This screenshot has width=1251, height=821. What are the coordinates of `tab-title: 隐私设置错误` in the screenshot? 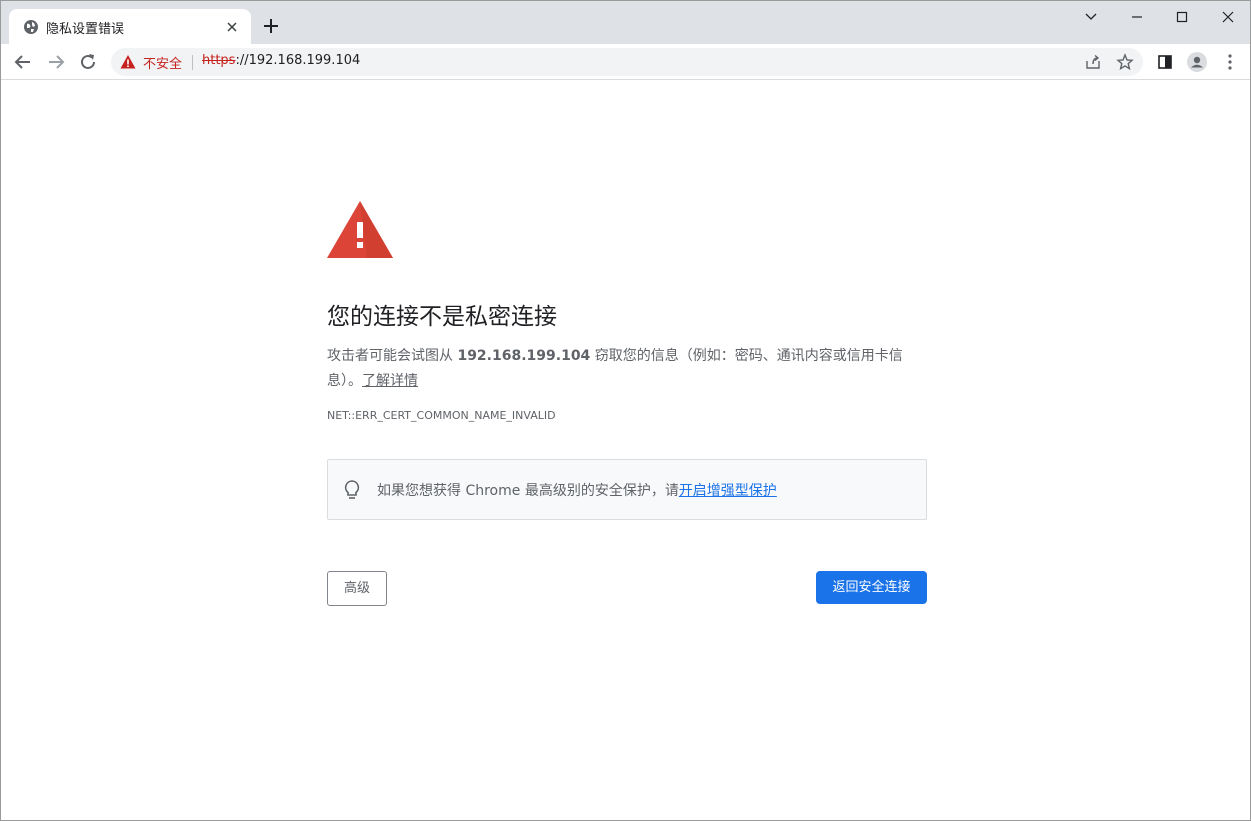 It's located at (85, 29).